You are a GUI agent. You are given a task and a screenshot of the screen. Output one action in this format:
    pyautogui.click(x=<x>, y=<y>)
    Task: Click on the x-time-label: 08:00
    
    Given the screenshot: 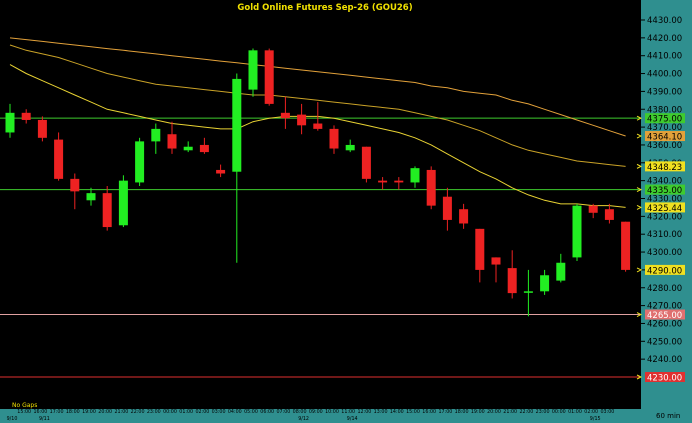 What is the action you would take?
    pyautogui.click(x=300, y=412)
    